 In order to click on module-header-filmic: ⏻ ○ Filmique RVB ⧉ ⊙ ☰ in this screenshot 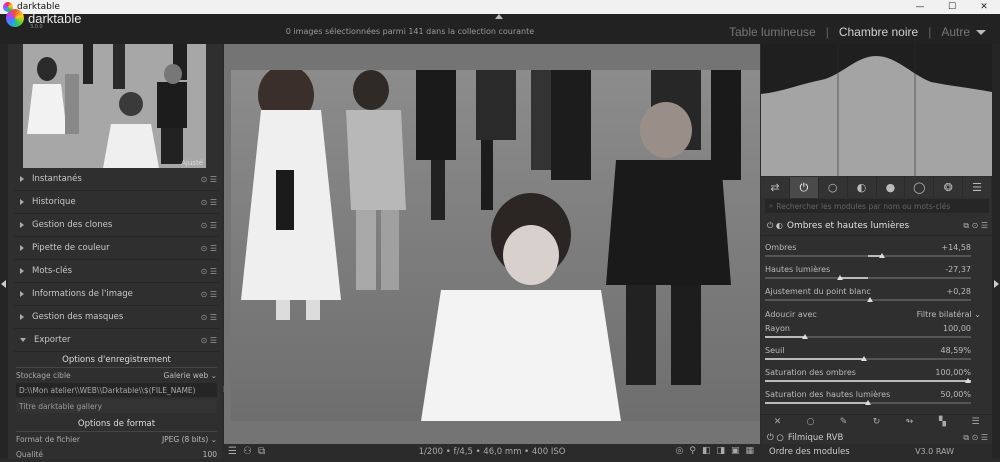, I will do `click(876, 437)`.